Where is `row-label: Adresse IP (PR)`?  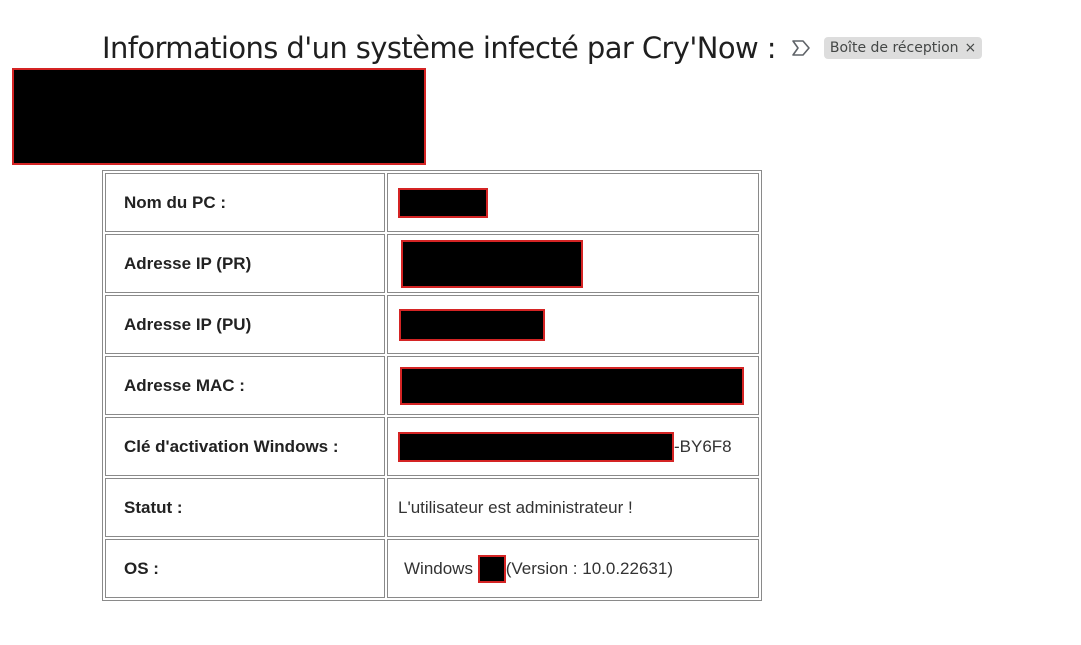 row-label: Adresse IP (PR) is located at coordinates (245, 263).